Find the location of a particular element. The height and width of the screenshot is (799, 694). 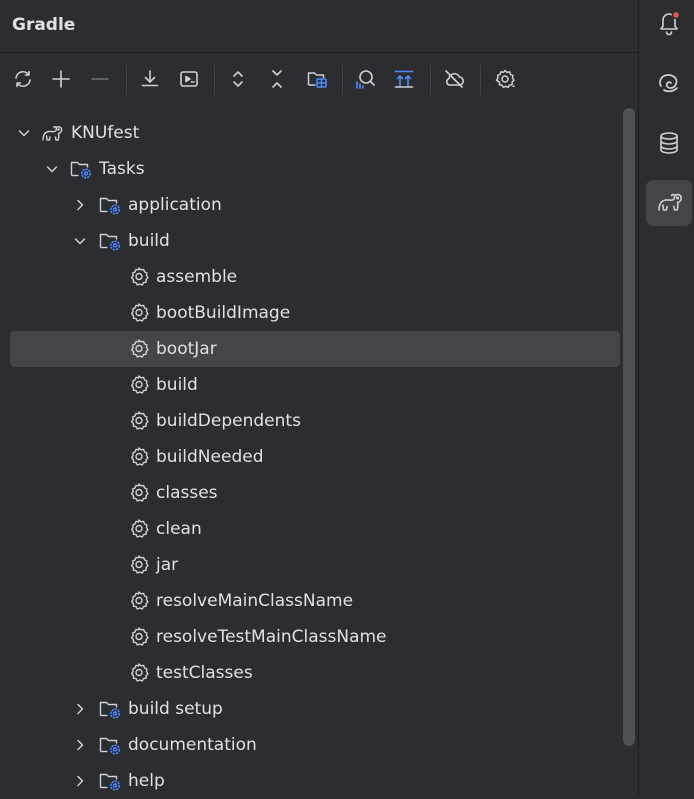

download-sources-icon is located at coordinates (150, 79).